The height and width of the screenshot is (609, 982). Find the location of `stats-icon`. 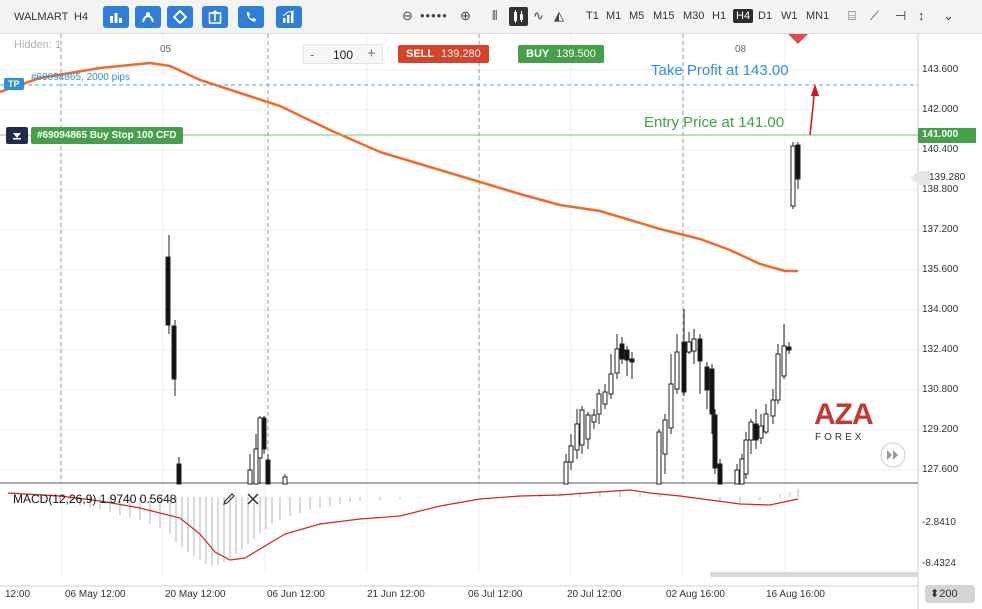

stats-icon is located at coordinates (288, 16).